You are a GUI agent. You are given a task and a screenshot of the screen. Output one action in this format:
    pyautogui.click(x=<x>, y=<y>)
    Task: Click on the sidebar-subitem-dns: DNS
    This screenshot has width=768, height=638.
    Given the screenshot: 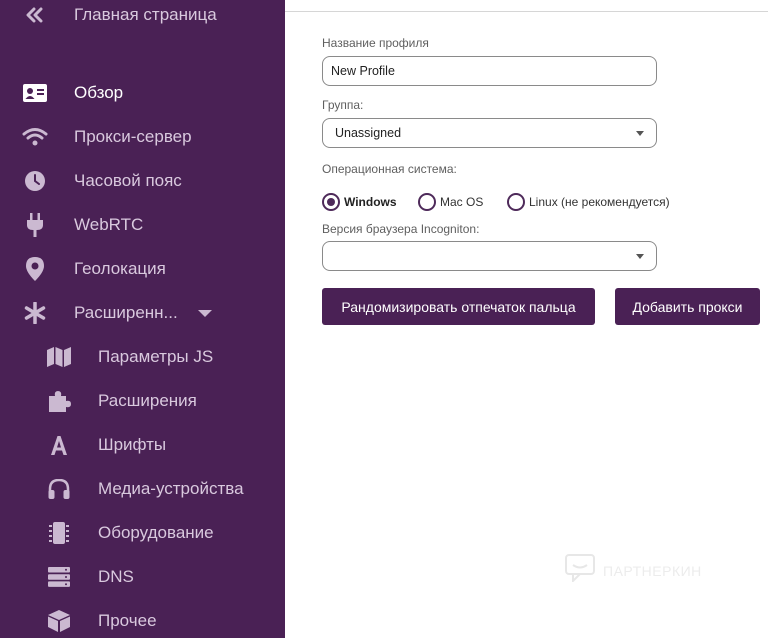 What is the action you would take?
    pyautogui.click(x=142, y=577)
    